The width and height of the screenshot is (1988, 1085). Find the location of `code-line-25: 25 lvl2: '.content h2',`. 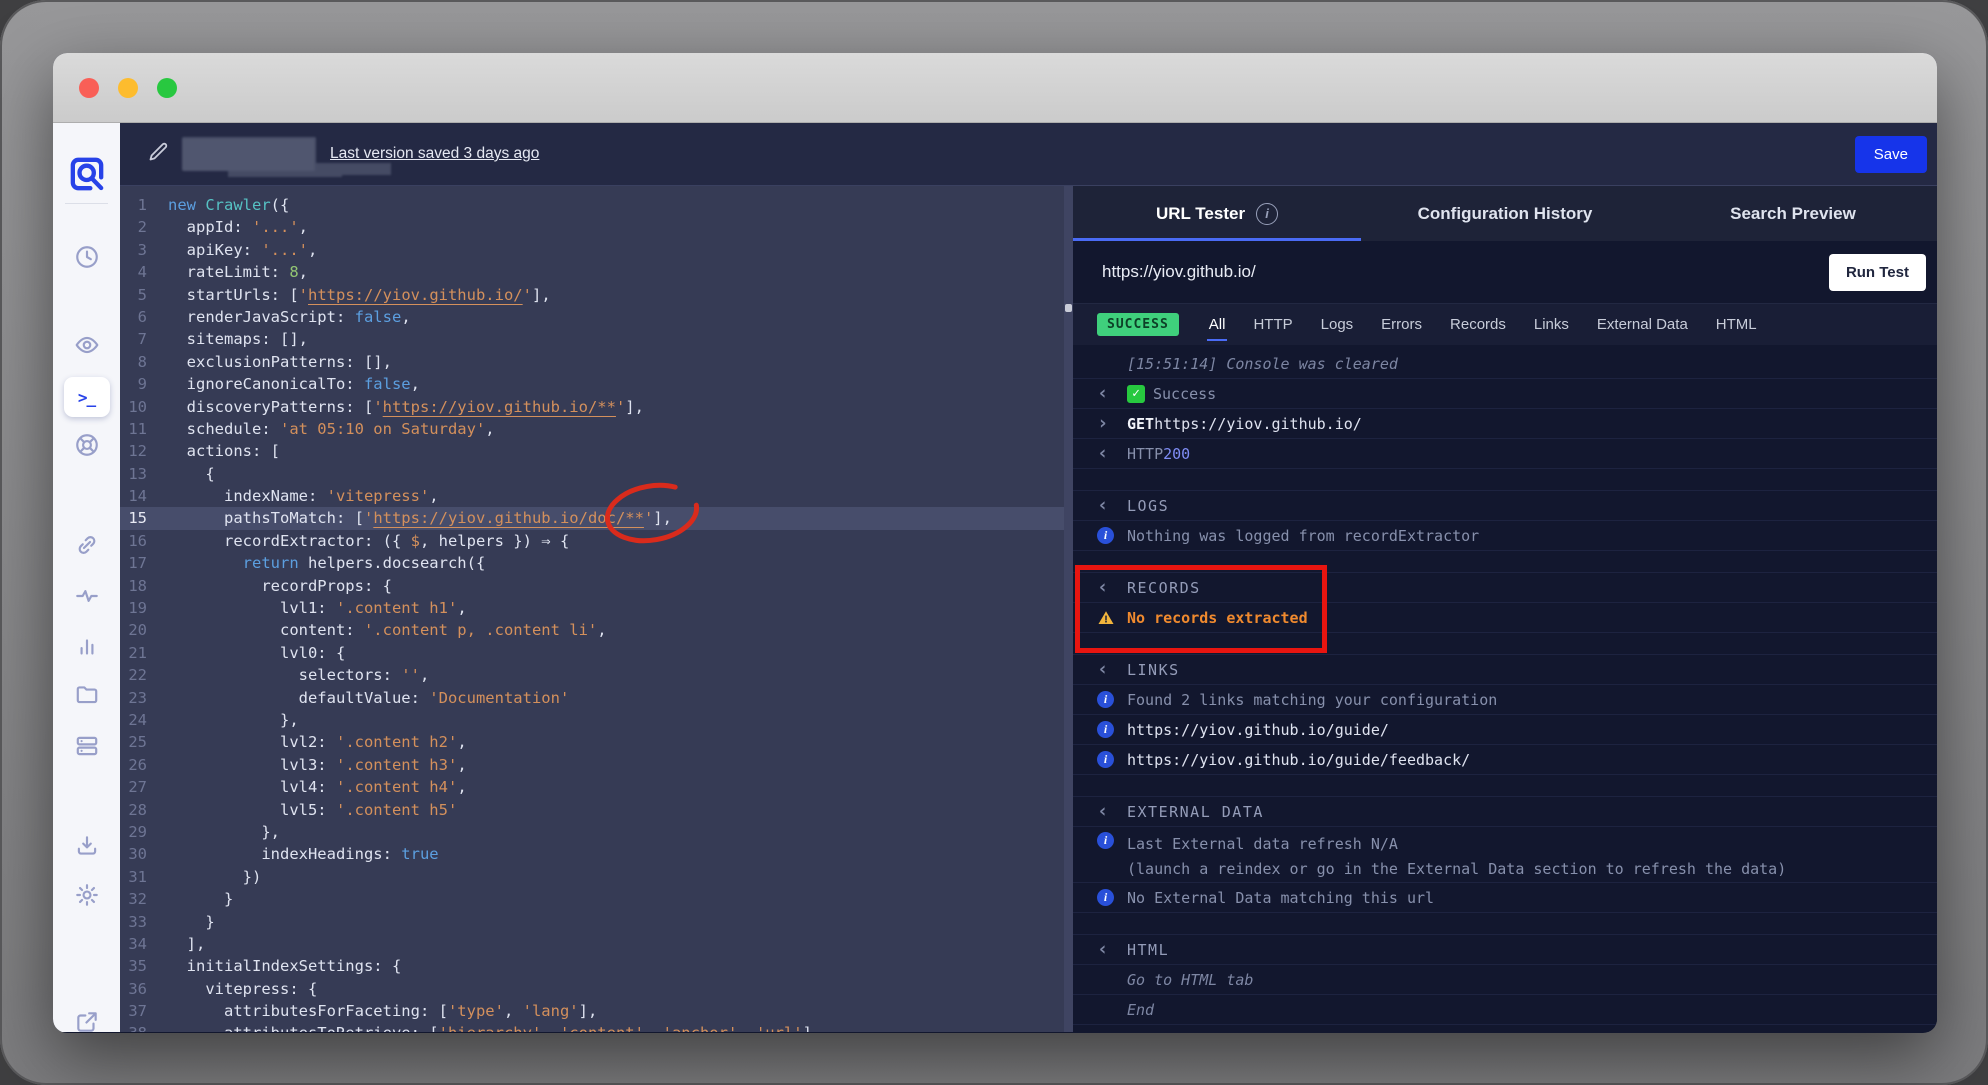

code-line-25: 25 lvl2: '.content h2', is located at coordinates (592, 742).